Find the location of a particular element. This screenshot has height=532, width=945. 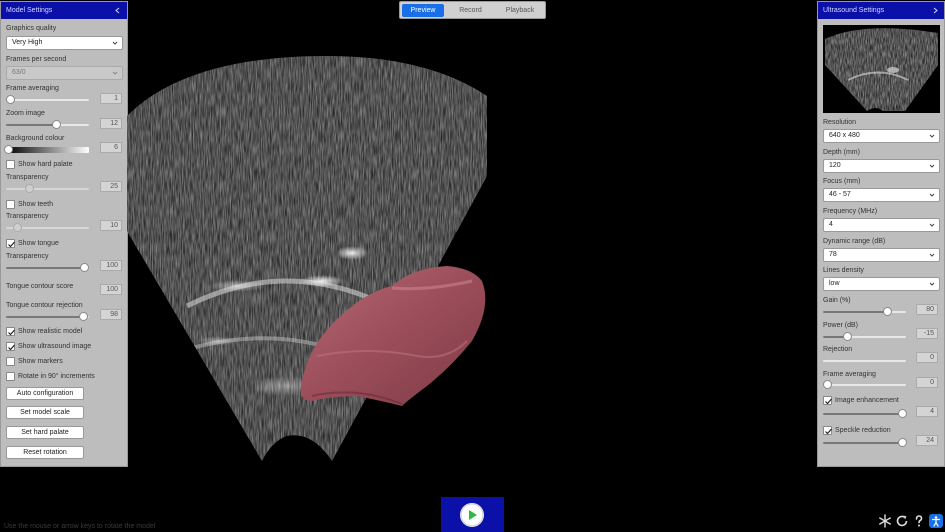

show-markers-checkbox: Show markers is located at coordinates (34, 361).